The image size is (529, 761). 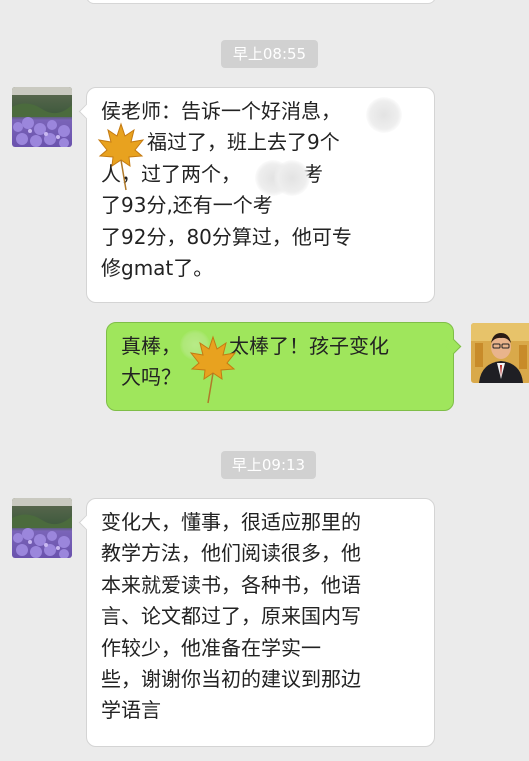 I want to click on message-bubble-sent: 真棒， 太棒了！孩子变化 大吗？, so click(x=284, y=366).